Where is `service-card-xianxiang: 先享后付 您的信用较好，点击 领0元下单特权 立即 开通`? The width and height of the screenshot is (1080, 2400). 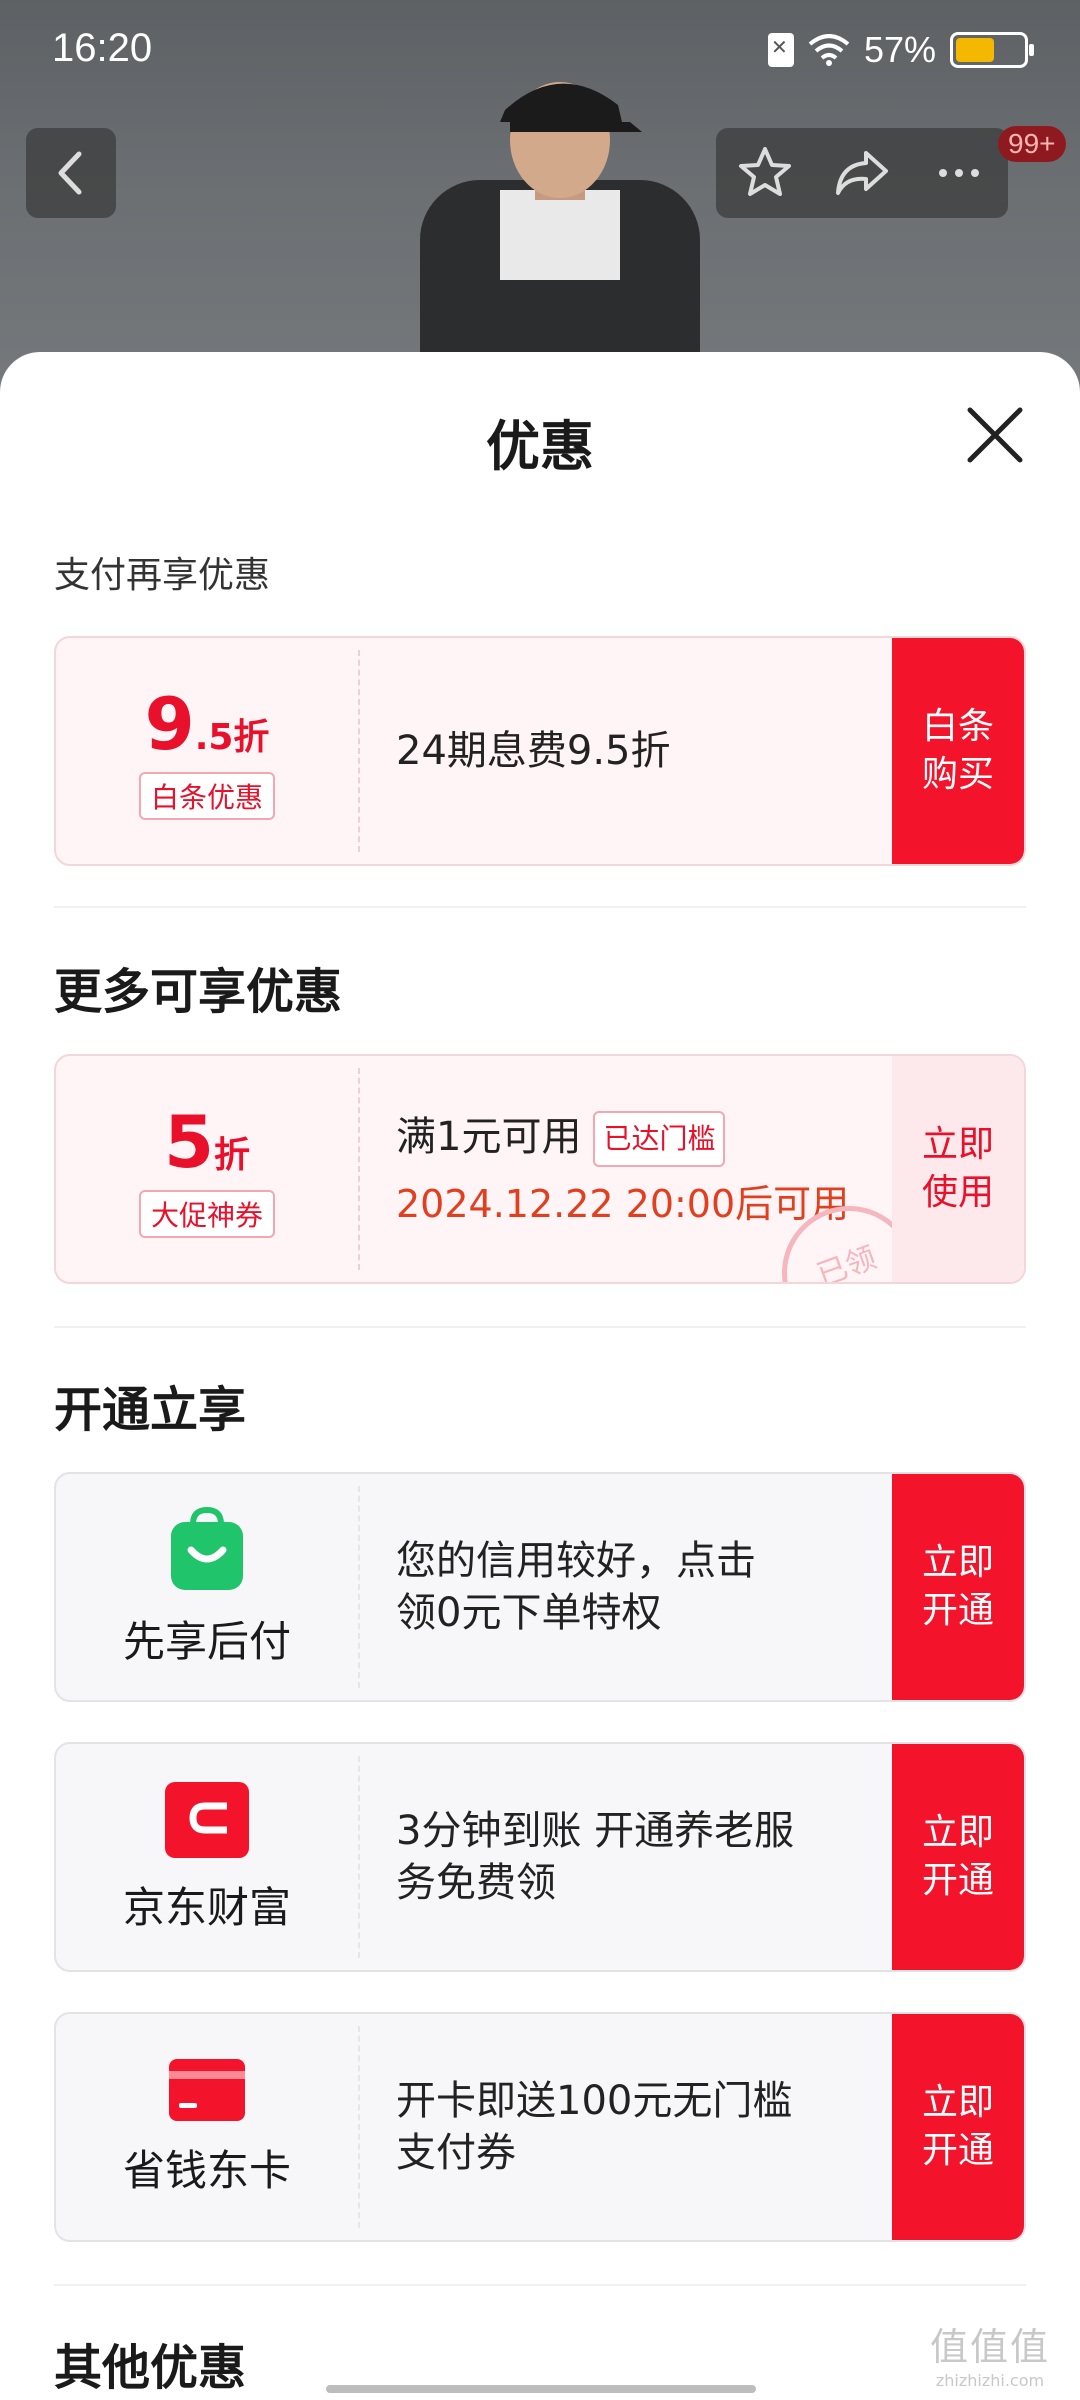 service-card-xianxiang: 先享后付 您的信用较好，点击 领0元下单特权 立即 开通 is located at coordinates (540, 1587).